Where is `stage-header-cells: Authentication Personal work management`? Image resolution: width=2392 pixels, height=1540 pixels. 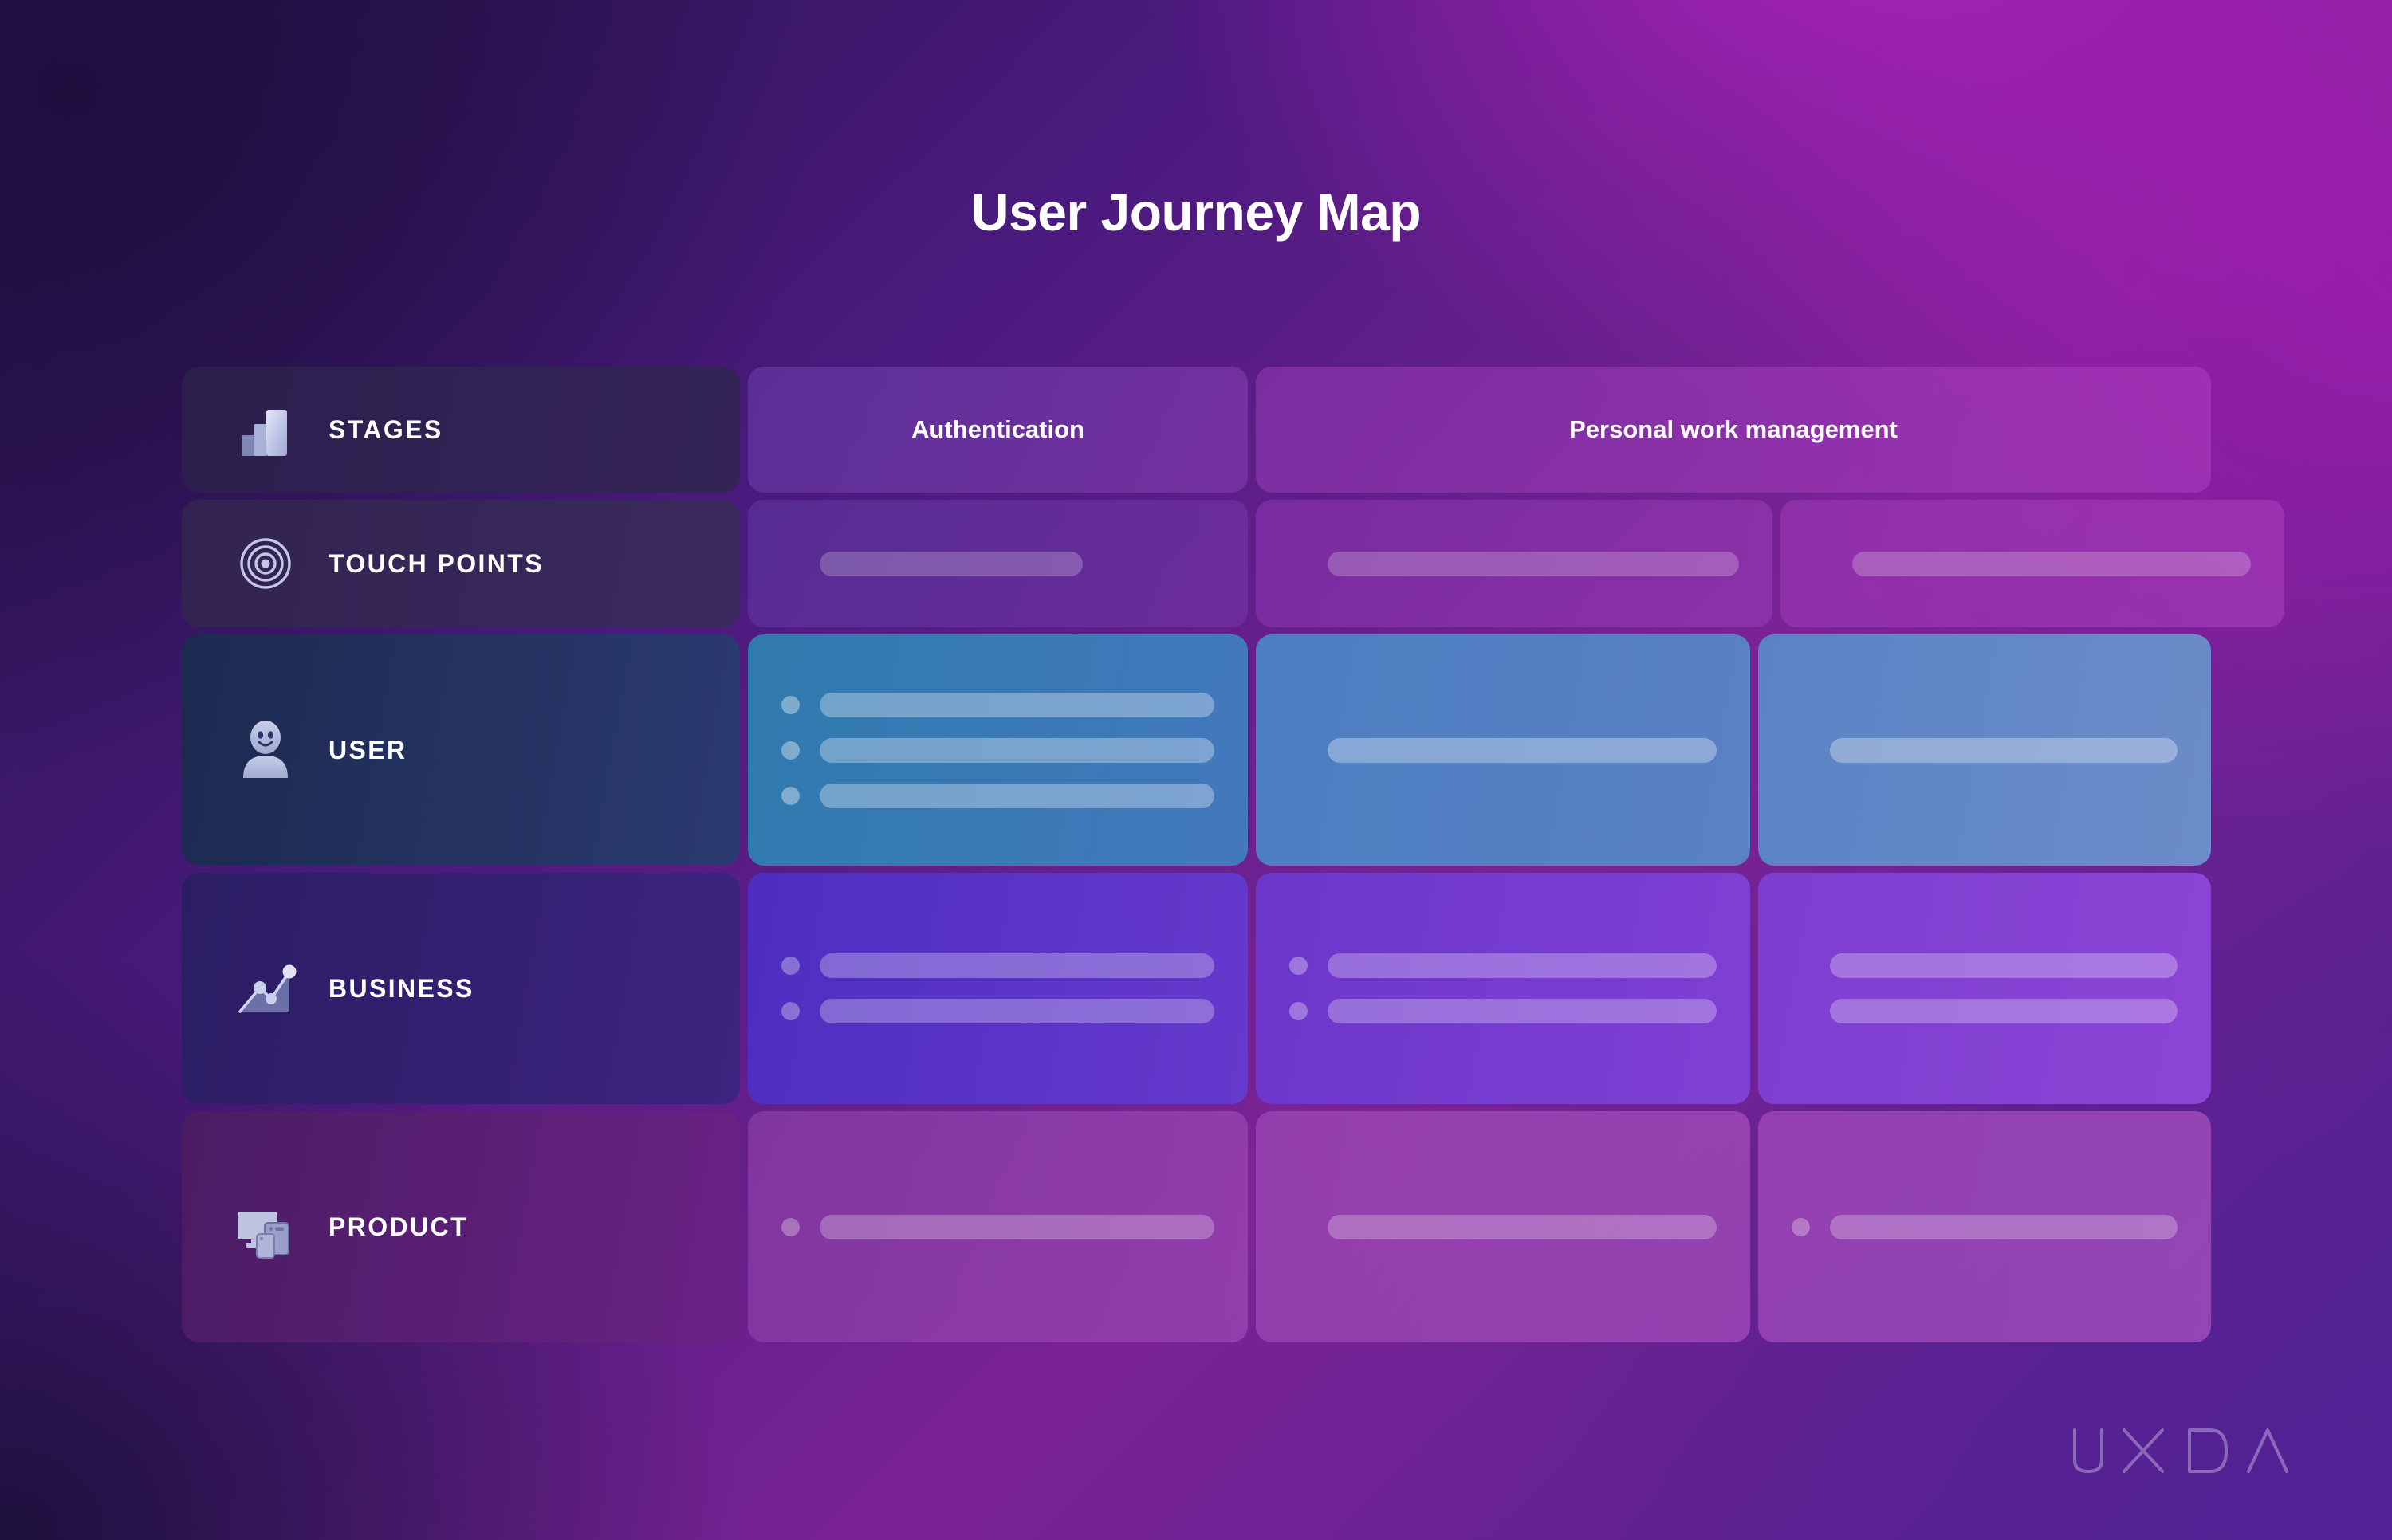
stage-header-cells: Authentication Personal work management is located at coordinates (1479, 430).